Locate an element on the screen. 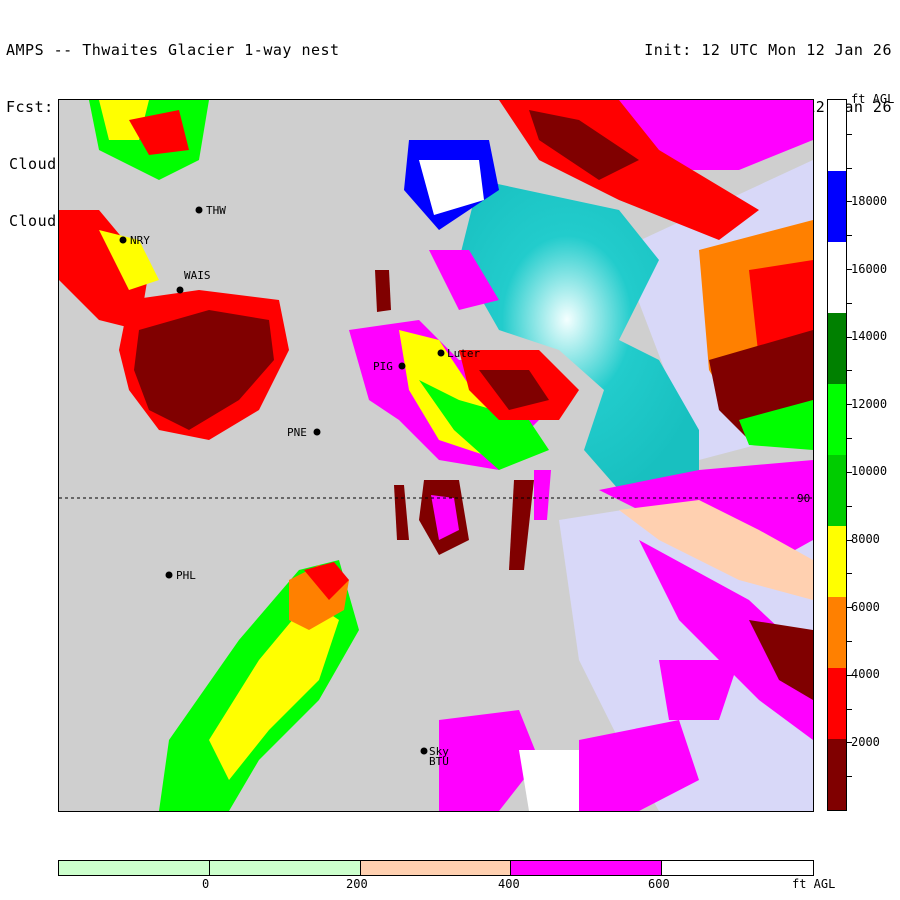 The width and height of the screenshot is (900, 900). init-time: Init: 12 UTC Mon 12 Jan 26 is located at coordinates (768, 50).